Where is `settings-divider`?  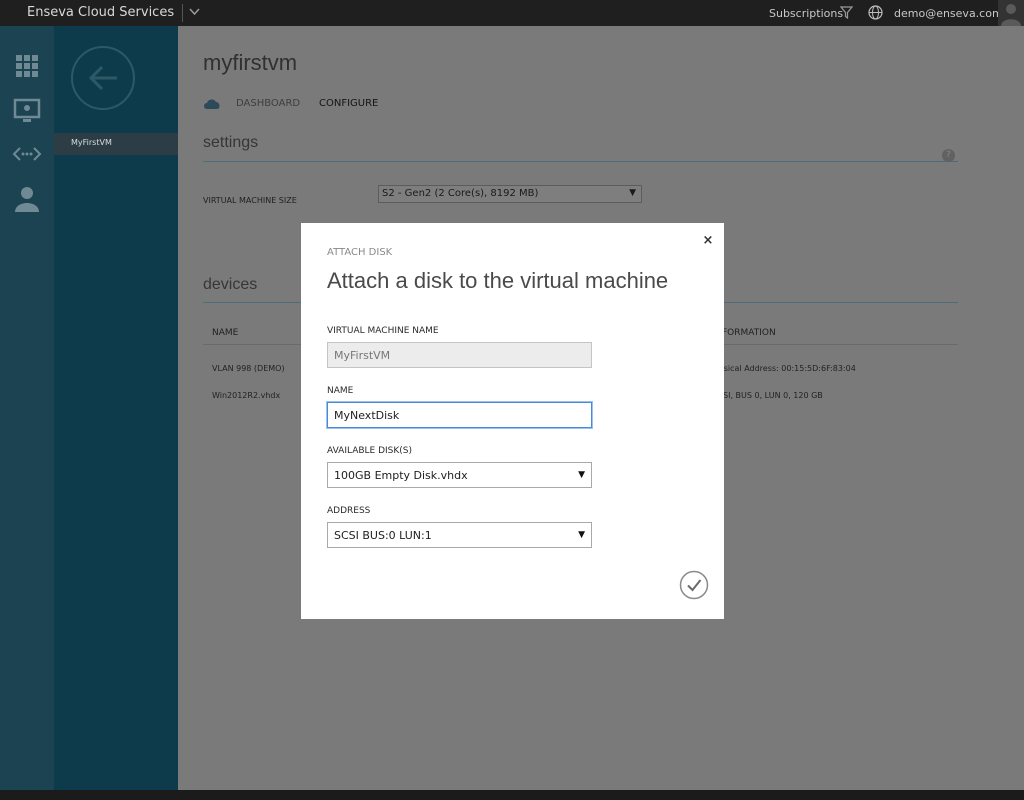
settings-divider is located at coordinates (580, 161).